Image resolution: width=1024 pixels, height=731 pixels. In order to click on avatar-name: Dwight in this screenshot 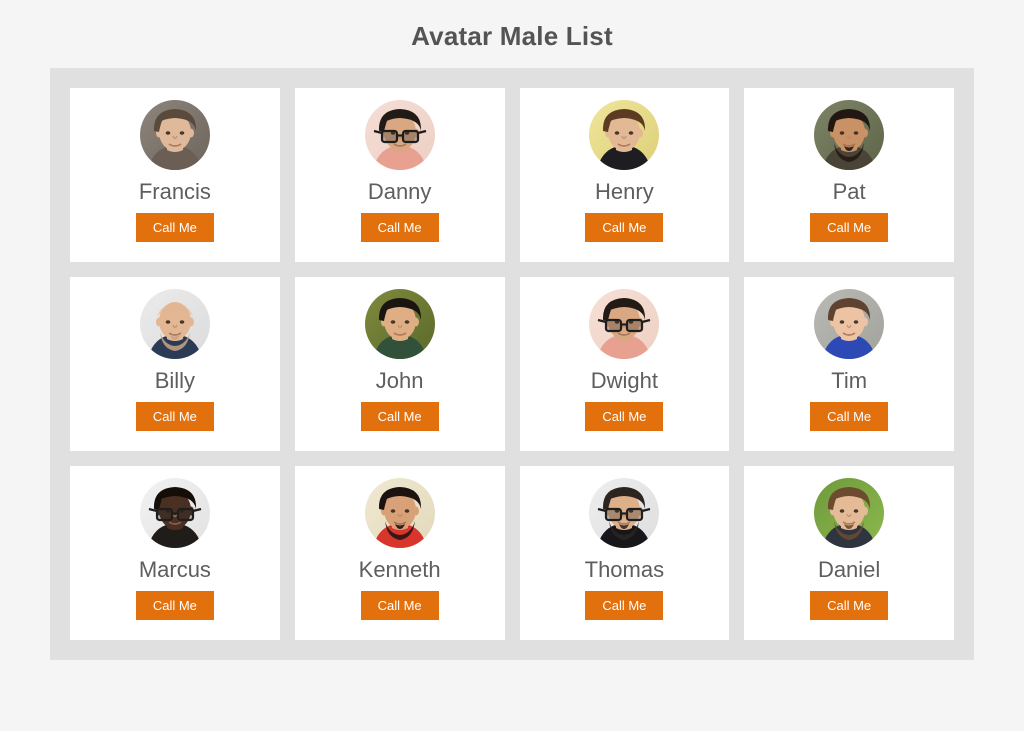, I will do `click(624, 380)`.